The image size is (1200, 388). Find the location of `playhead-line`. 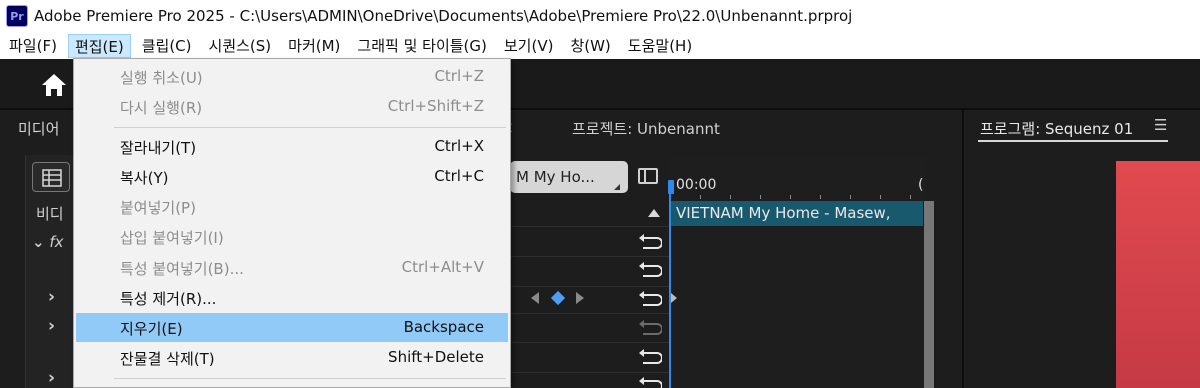

playhead-line is located at coordinates (670, 286).